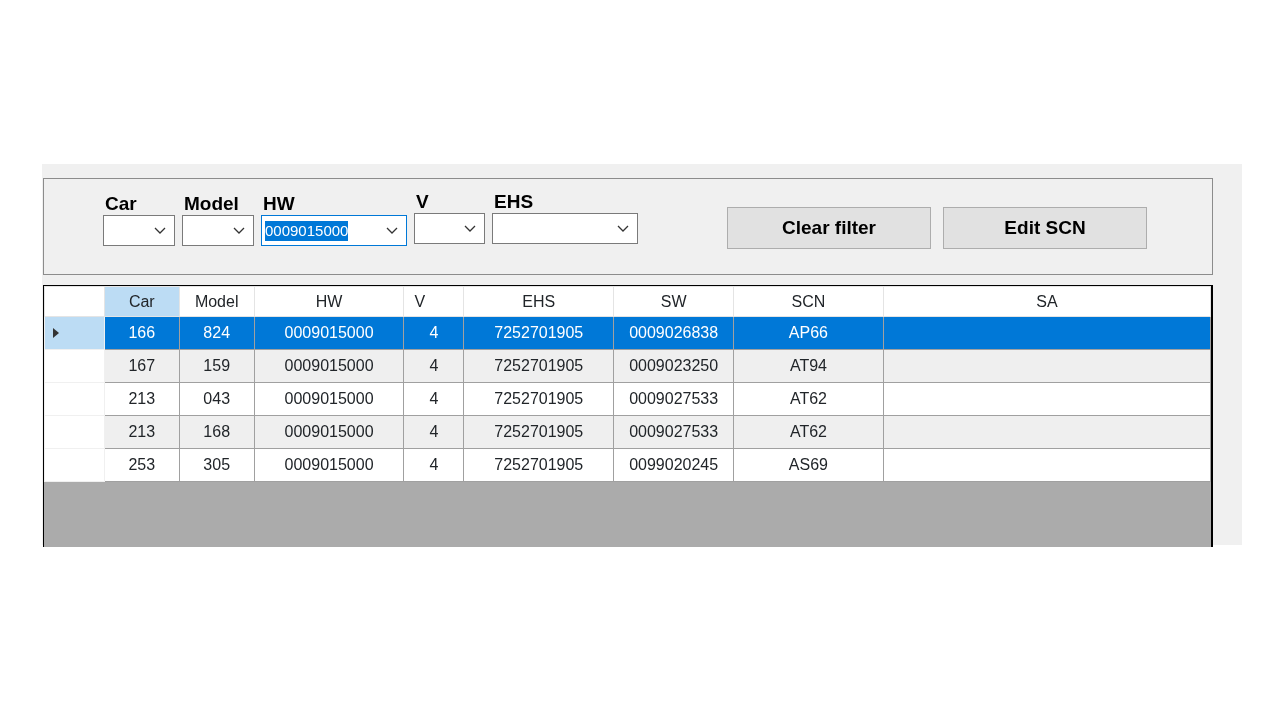 The image size is (1284, 708). I want to click on column-header: SCN, so click(808, 301).